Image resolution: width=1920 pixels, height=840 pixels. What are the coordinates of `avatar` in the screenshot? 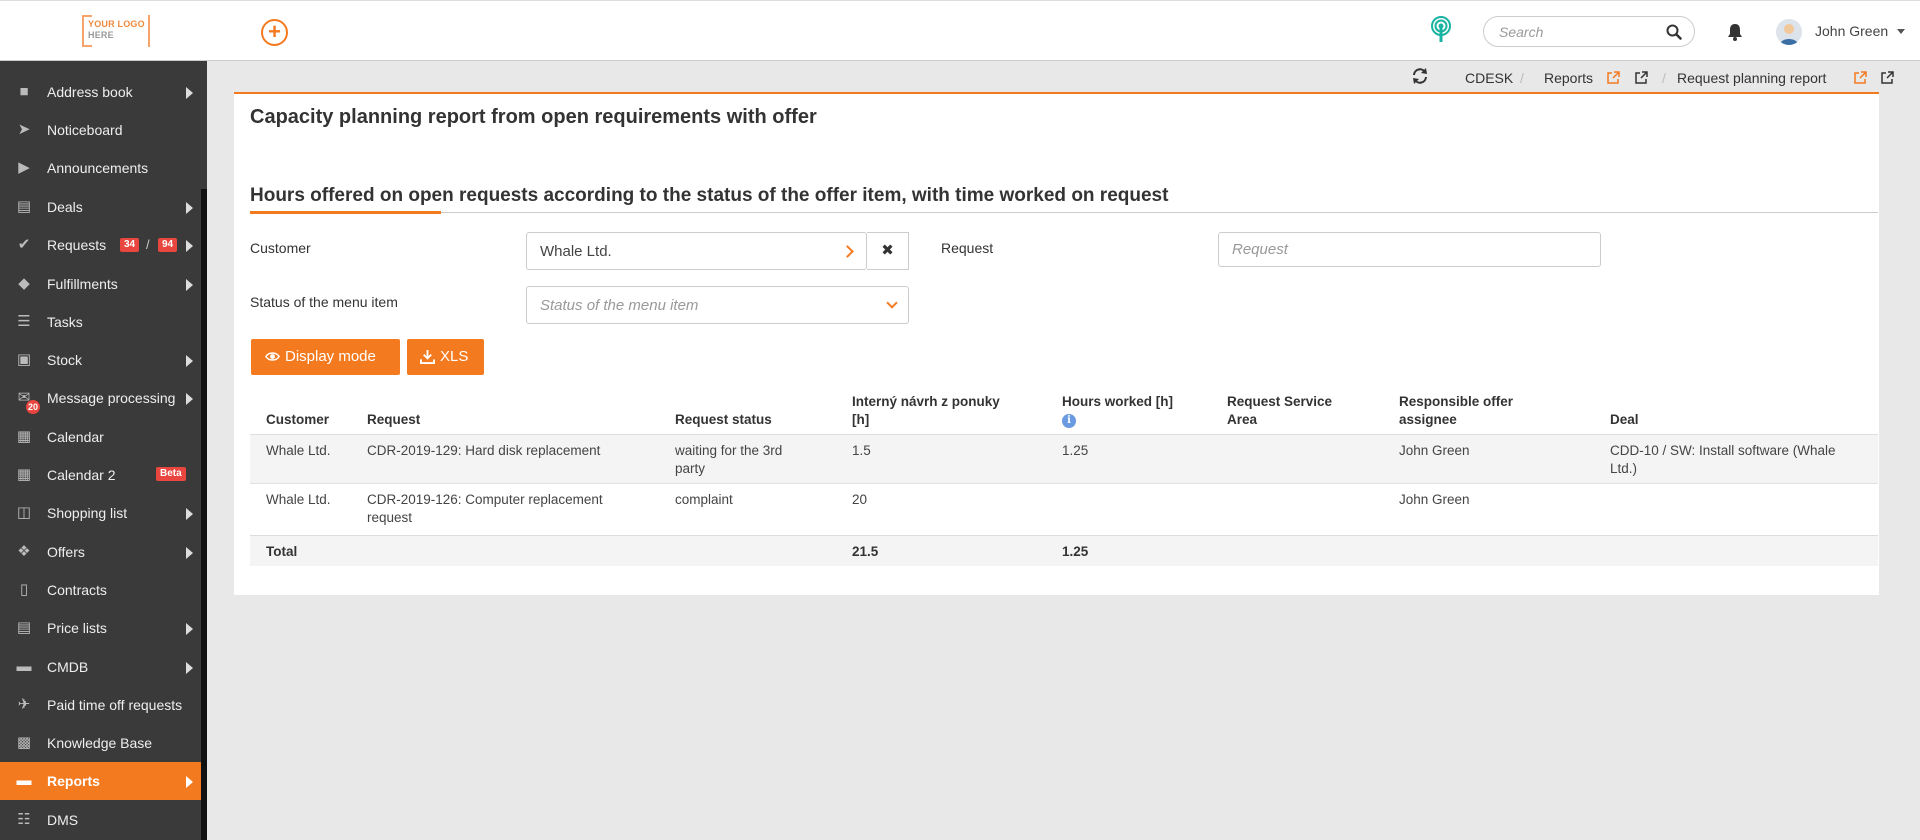 It's located at (1789, 32).